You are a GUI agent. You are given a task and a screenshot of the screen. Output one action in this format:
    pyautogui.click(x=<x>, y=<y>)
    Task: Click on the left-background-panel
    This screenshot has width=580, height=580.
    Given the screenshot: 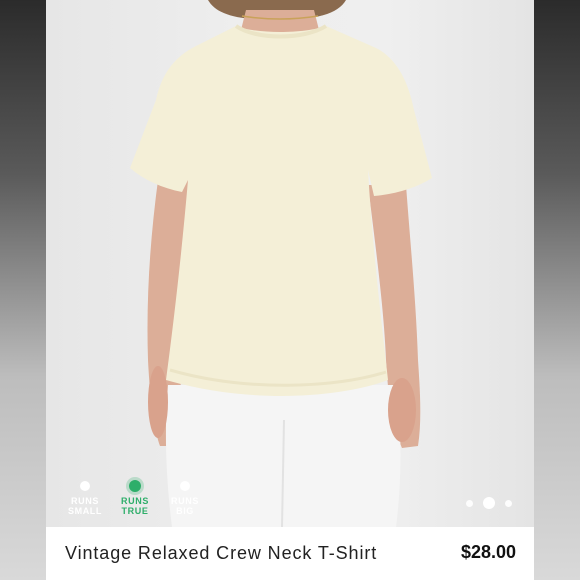 What is the action you would take?
    pyautogui.click(x=23, y=290)
    